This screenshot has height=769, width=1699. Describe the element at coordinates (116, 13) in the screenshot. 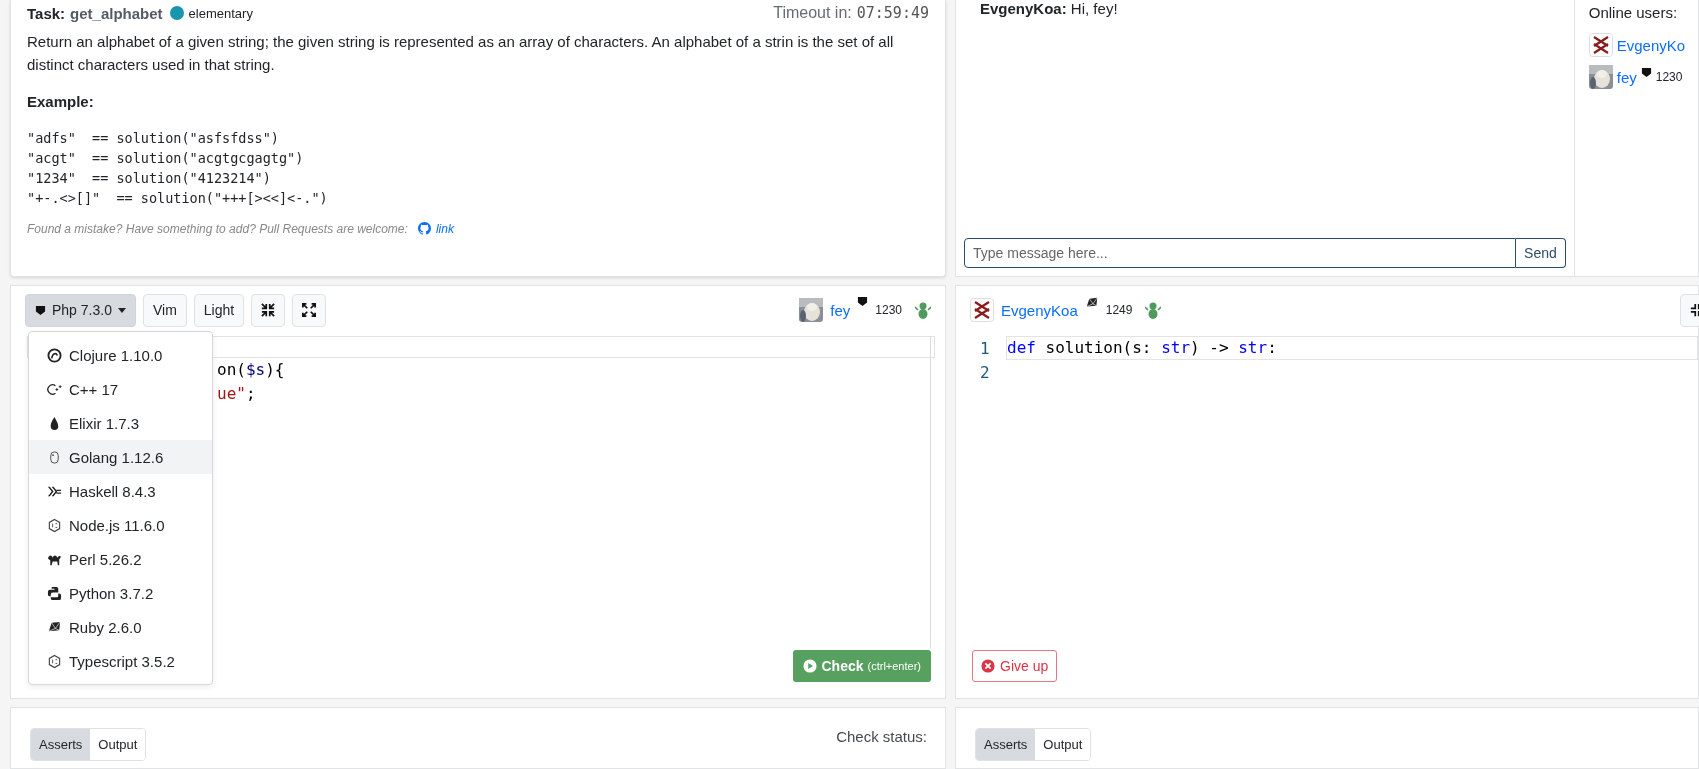

I see `task-name: get_alphabet` at that location.